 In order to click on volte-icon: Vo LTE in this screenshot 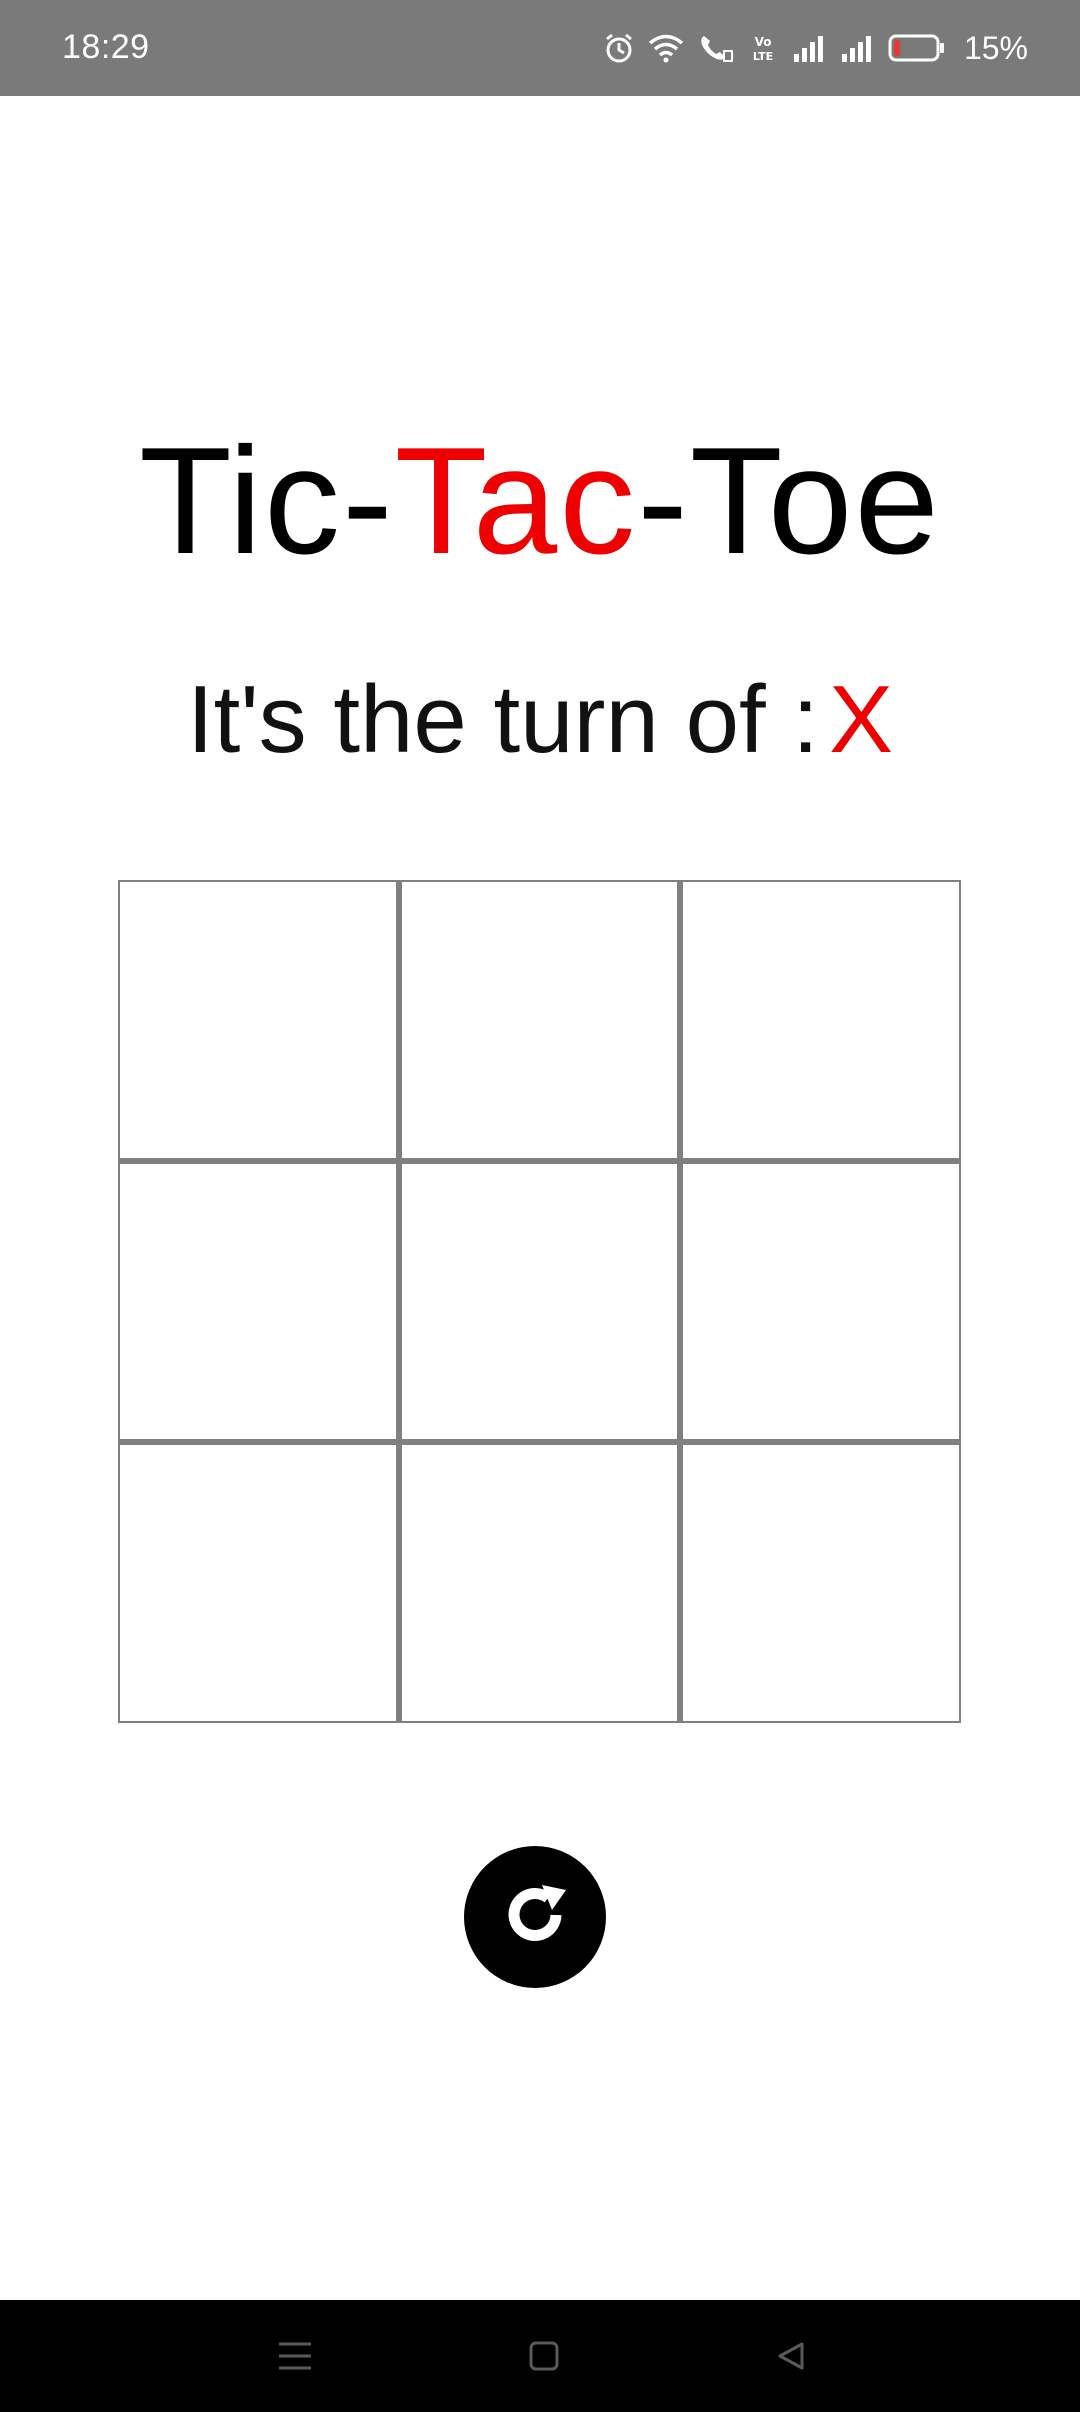, I will do `click(763, 48)`.